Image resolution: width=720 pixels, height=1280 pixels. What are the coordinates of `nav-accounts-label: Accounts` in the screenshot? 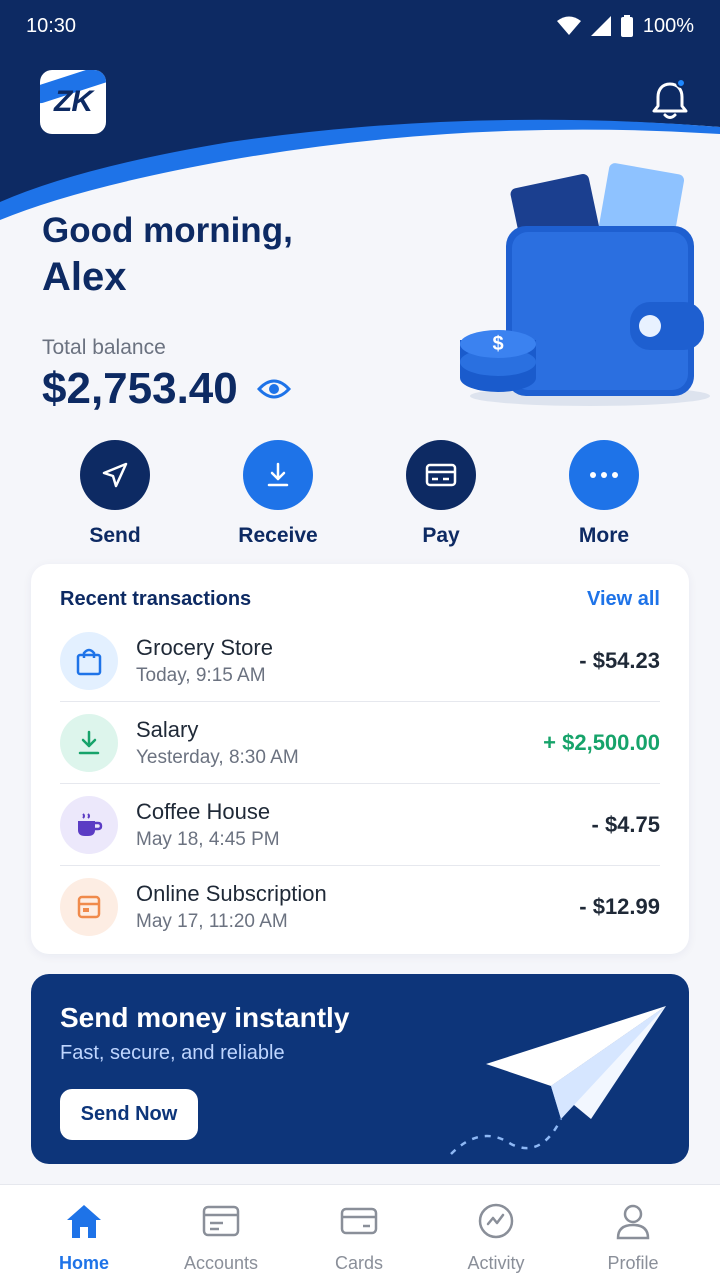 It's located at (221, 1263).